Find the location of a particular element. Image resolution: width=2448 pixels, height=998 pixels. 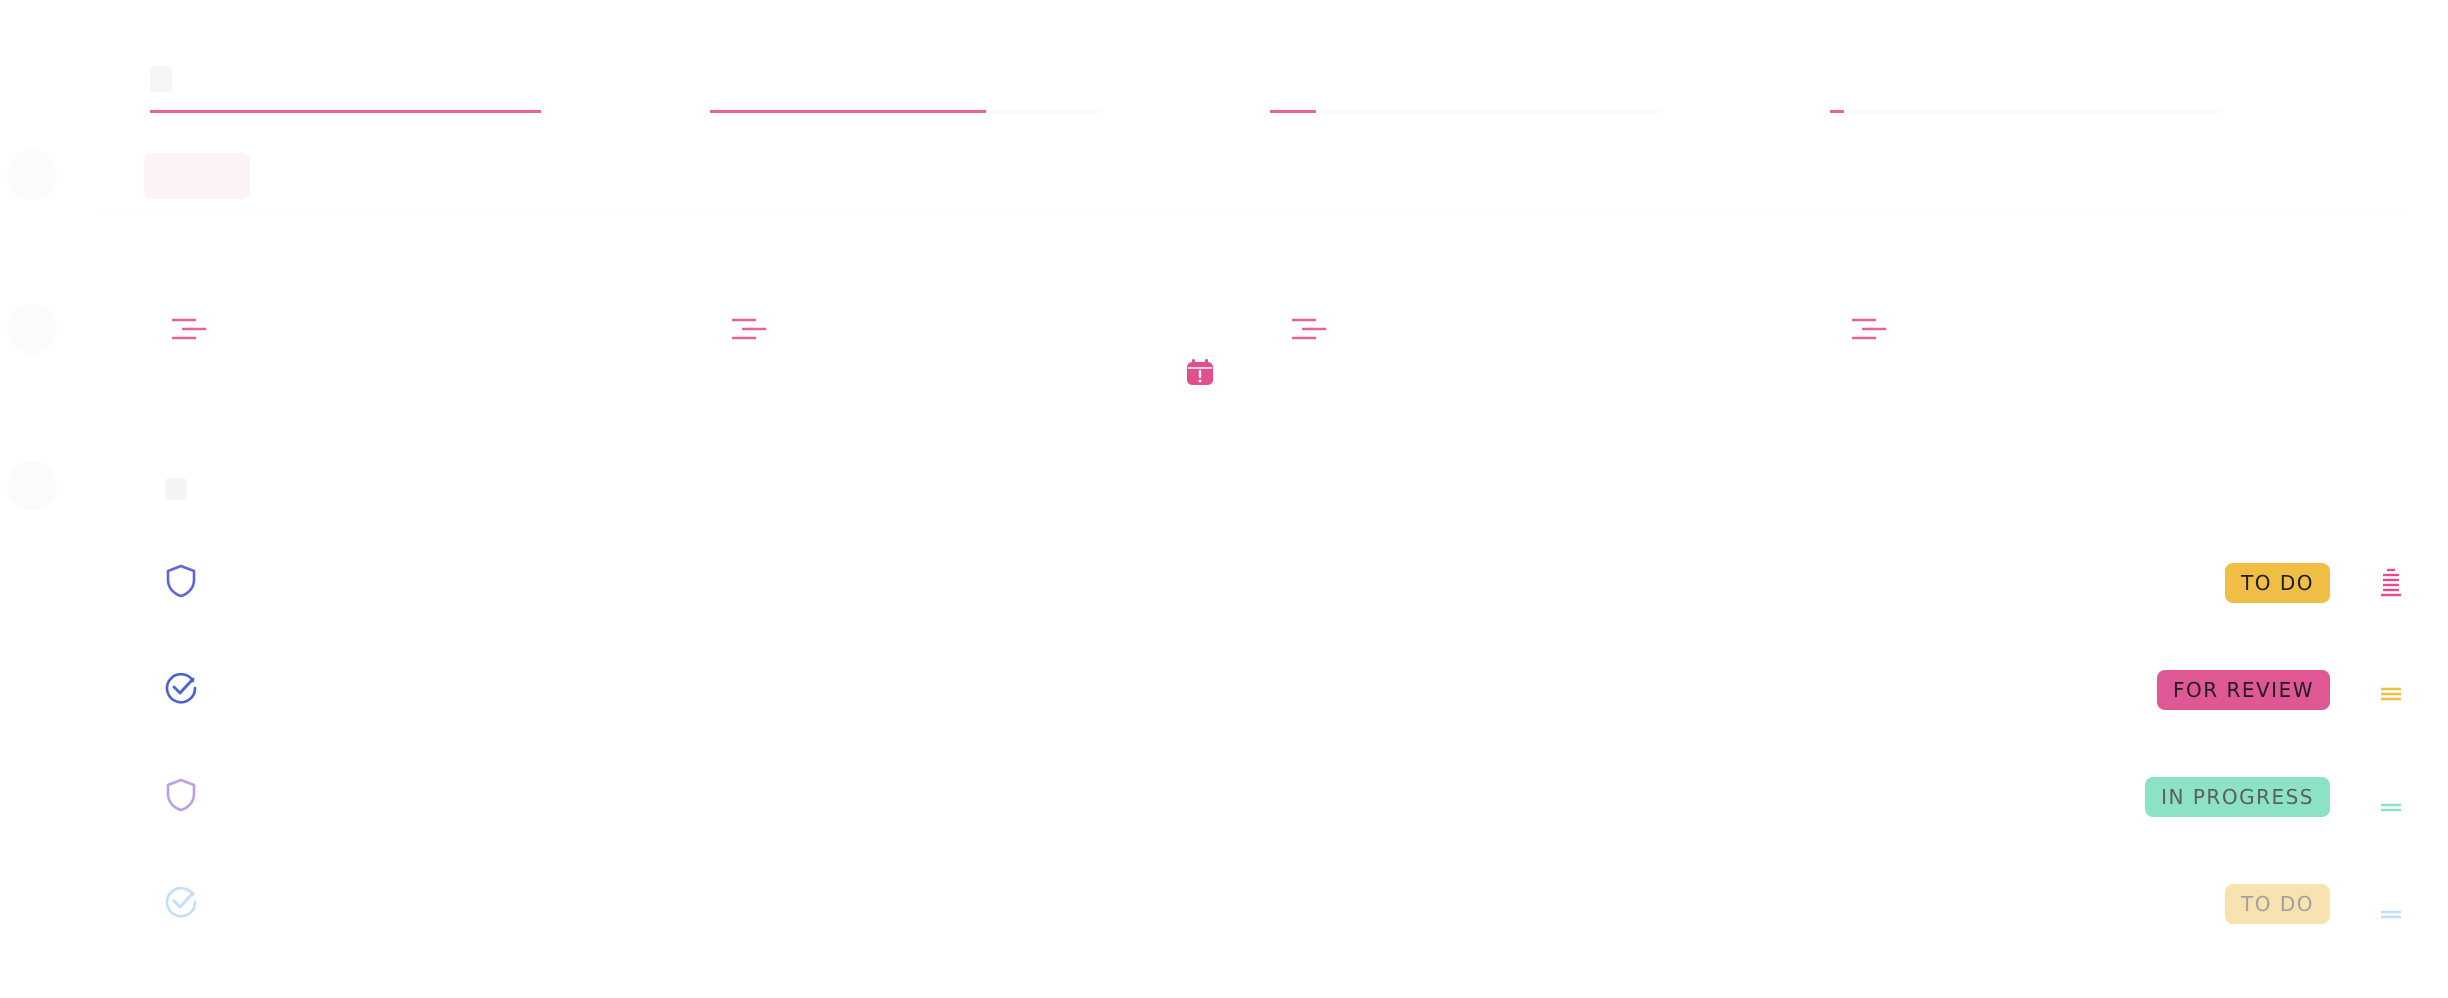

task-row: IN PROGRESS is located at coordinates (1275, 797).